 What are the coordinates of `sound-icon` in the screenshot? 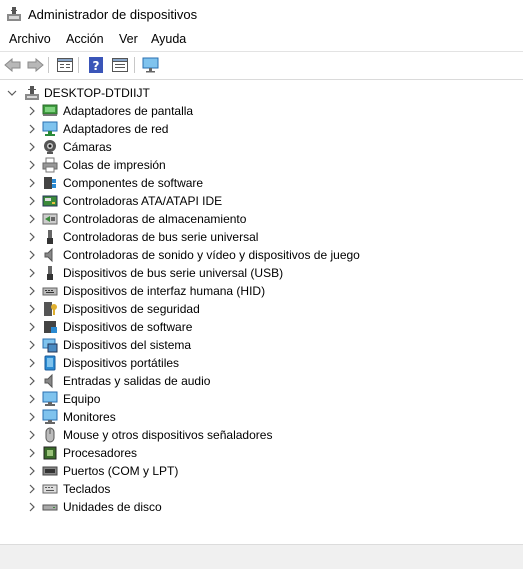 It's located at (48, 255).